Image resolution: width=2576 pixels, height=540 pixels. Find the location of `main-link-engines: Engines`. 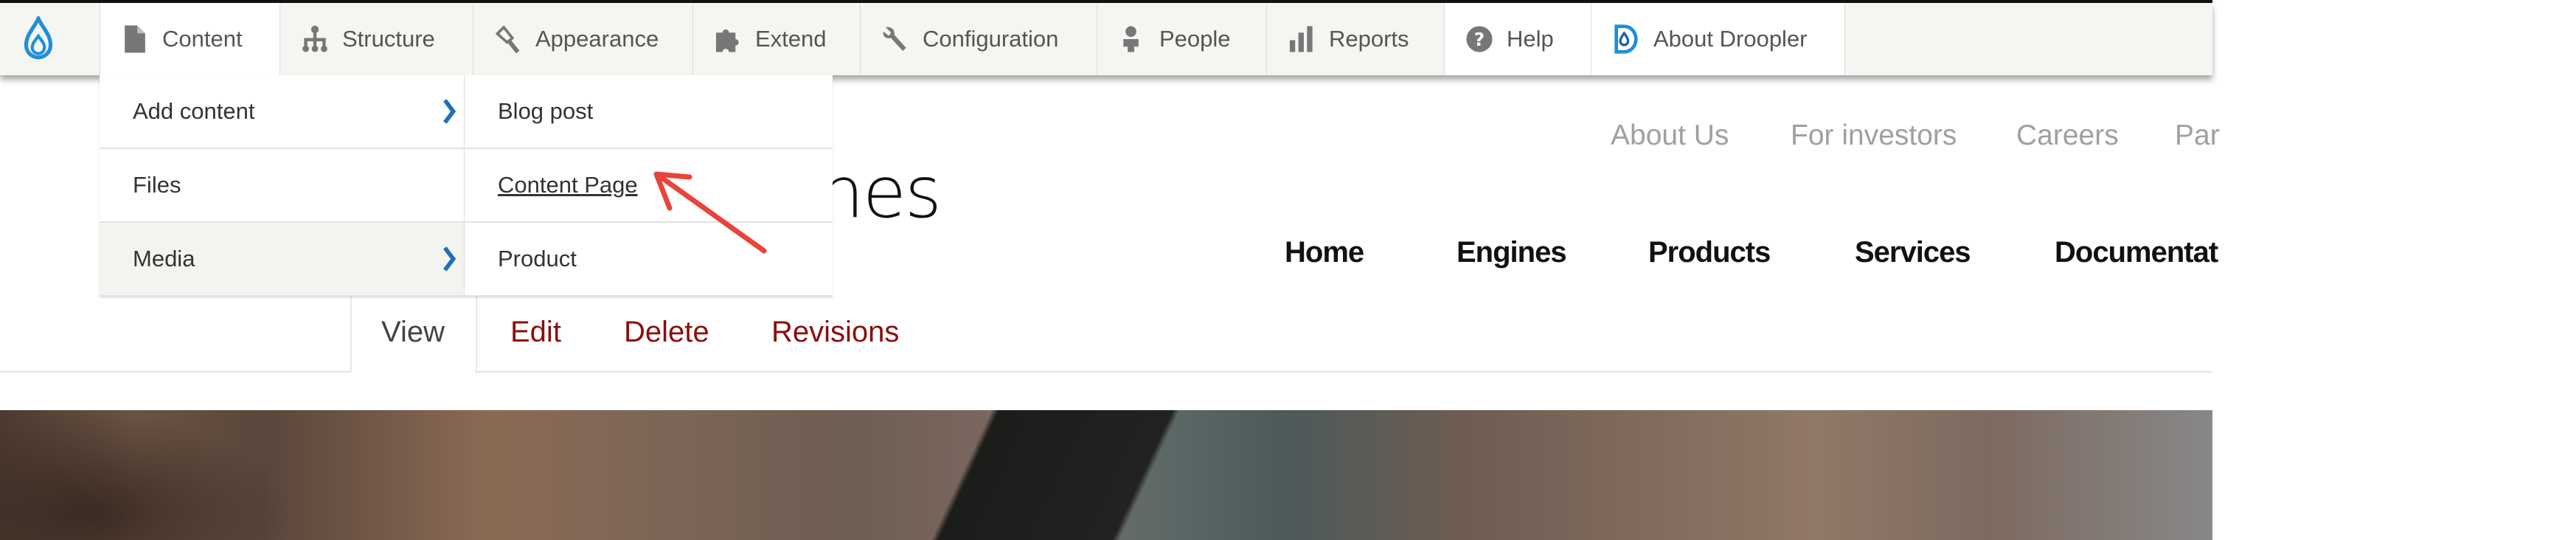

main-link-engines: Engines is located at coordinates (1512, 252).